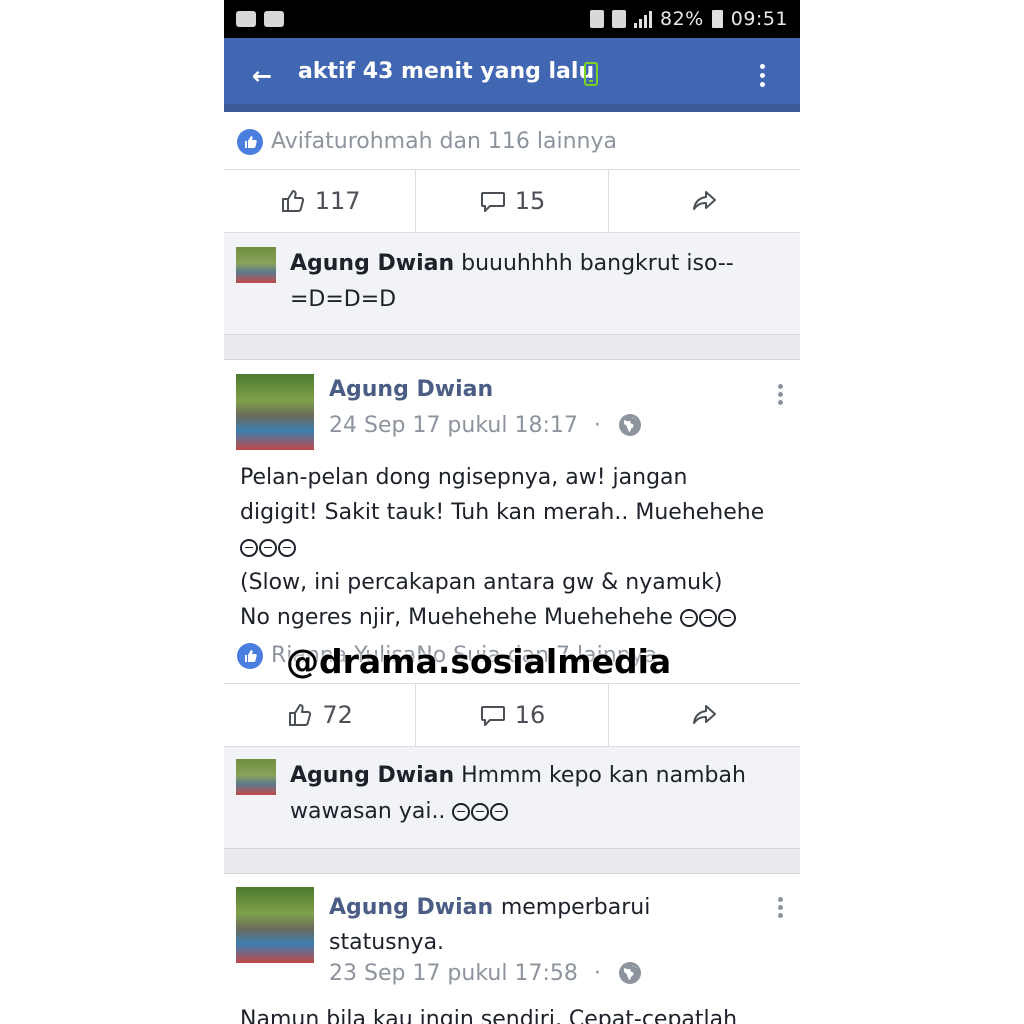 This screenshot has width=1024, height=1024. Describe the element at coordinates (530, 201) in the screenshot. I see `comment-count: 15` at that location.